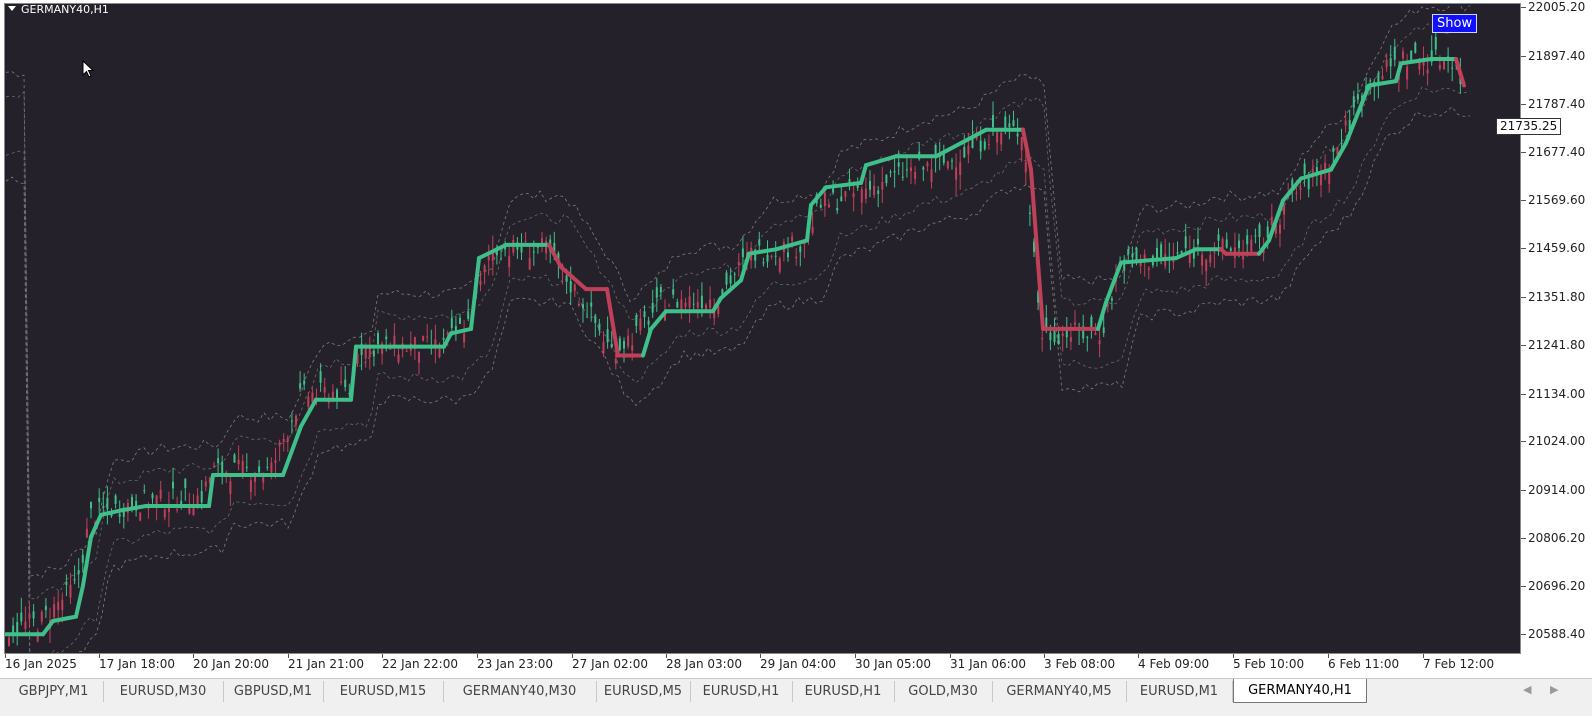  Describe the element at coordinates (12, 8) in the screenshot. I see `triangle-down-icon` at that location.